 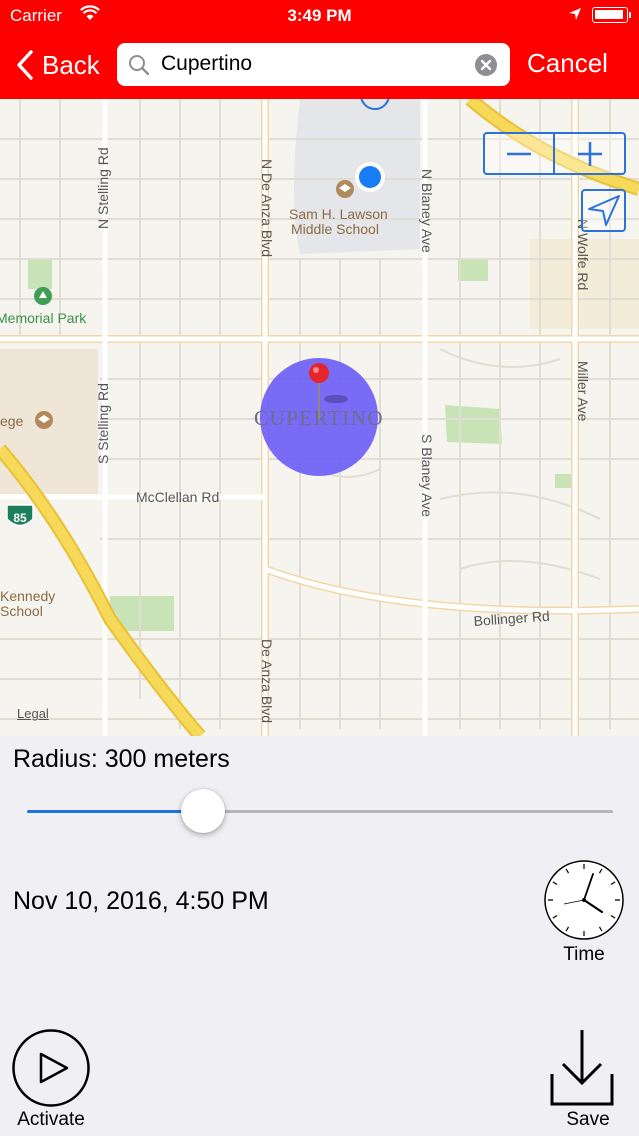 I want to click on activate-label: Activate, so click(x=51, y=1119).